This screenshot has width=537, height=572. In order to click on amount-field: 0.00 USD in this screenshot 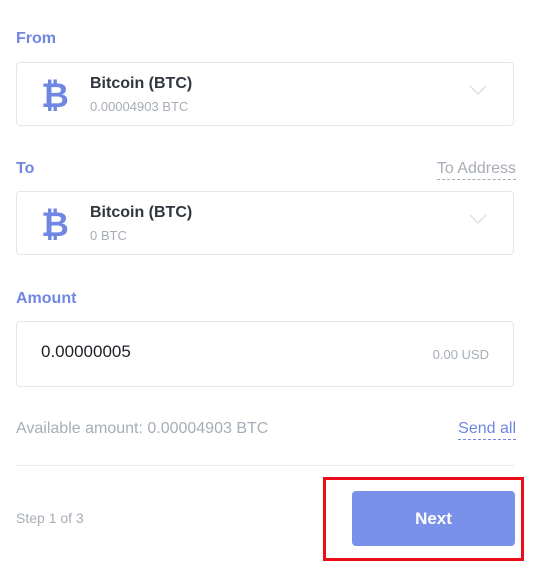, I will do `click(265, 354)`.